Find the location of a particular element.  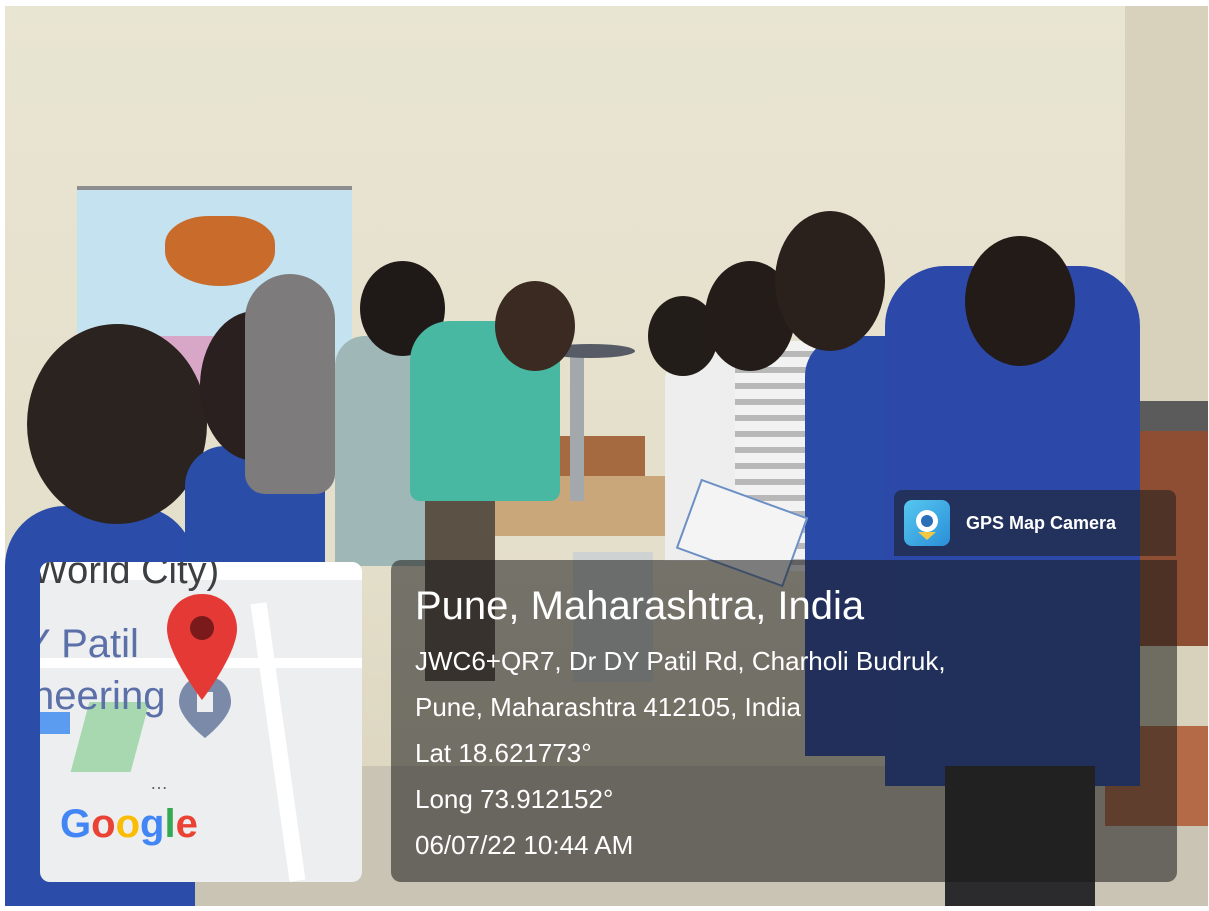

gps-map-camera-icon is located at coordinates (927, 523).